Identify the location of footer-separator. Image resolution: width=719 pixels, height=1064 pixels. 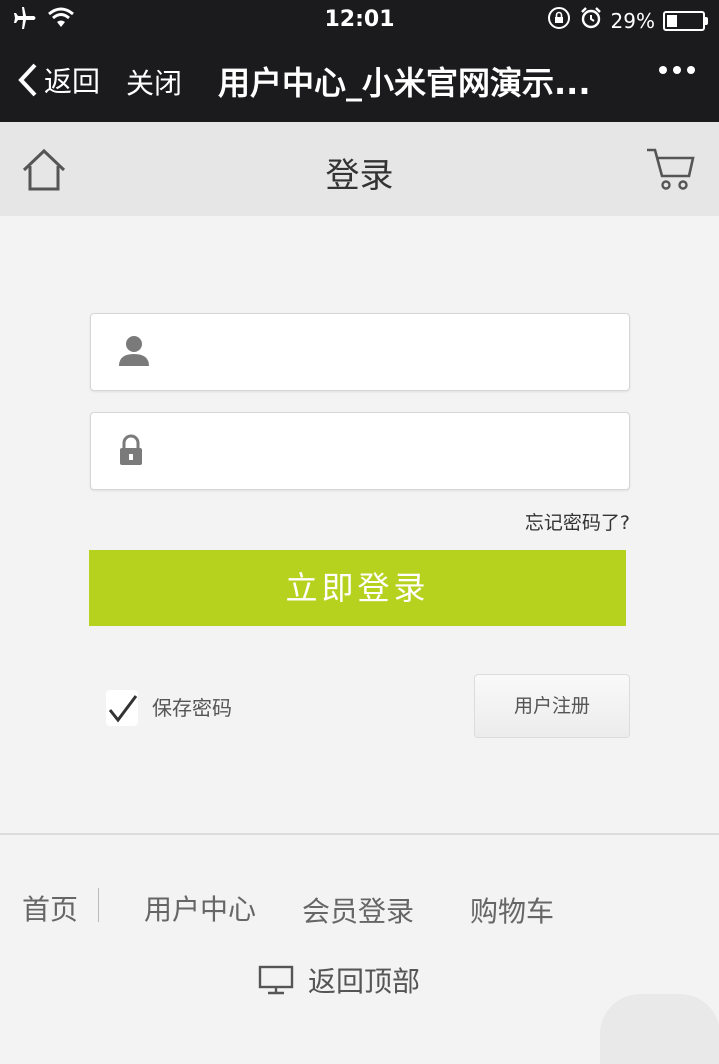
(98, 905).